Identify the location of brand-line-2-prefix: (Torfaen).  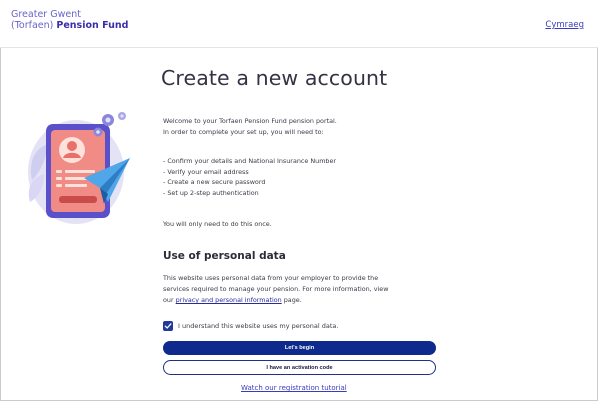
(32, 25).